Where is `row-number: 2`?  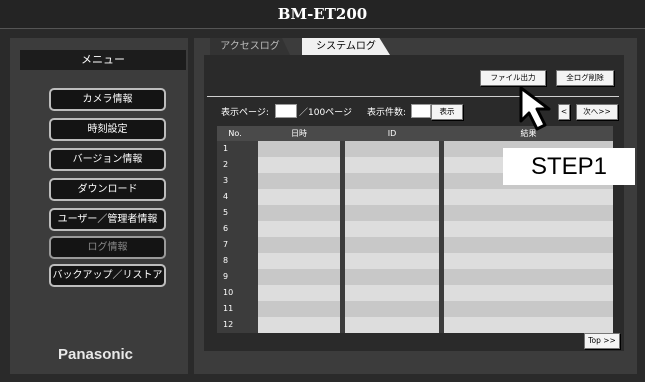
row-number: 2 is located at coordinates (235, 165).